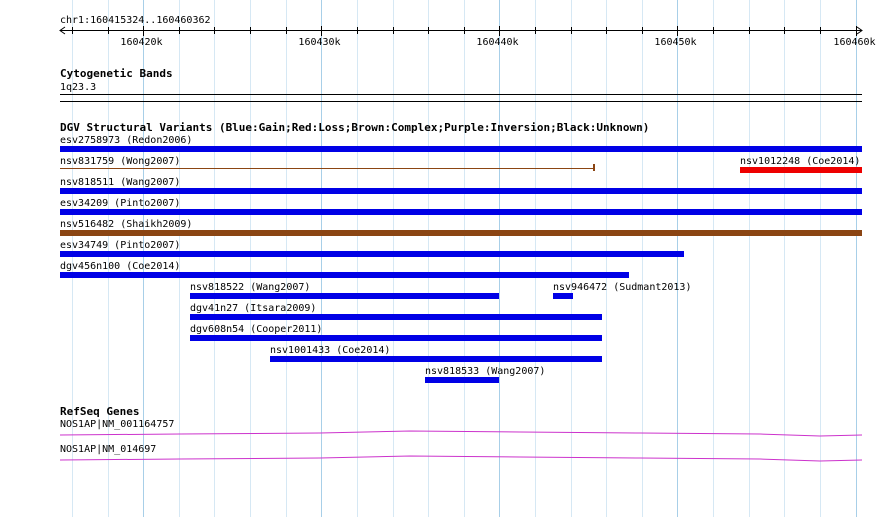  Describe the element at coordinates (116, 73) in the screenshot. I see `cytoband-track-title: Cytogenetic Bands` at that location.